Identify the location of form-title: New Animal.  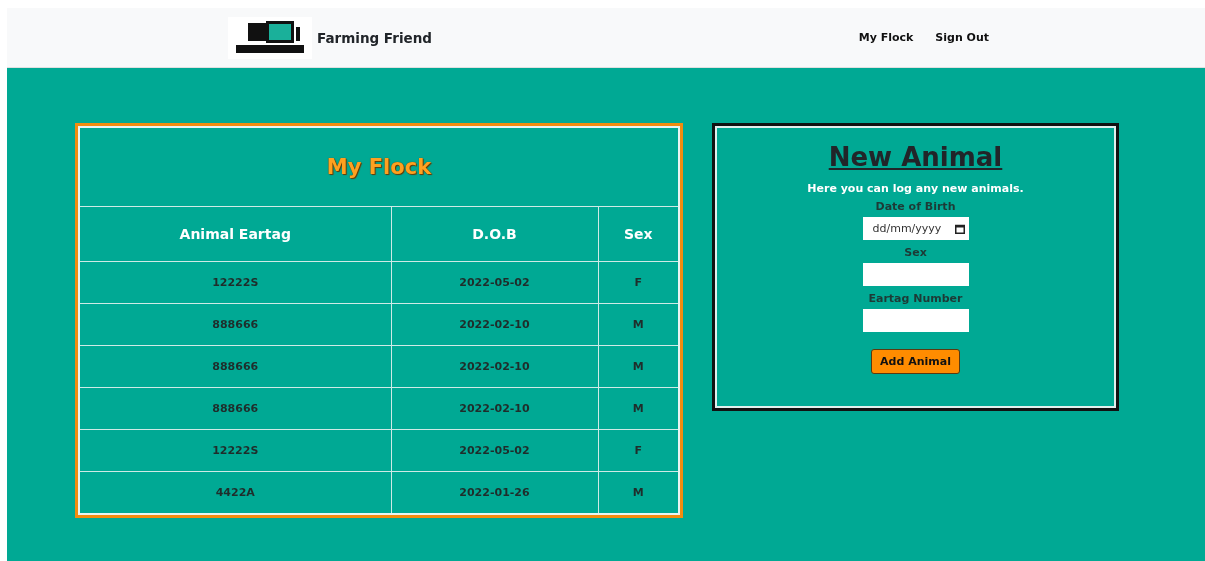
(915, 157).